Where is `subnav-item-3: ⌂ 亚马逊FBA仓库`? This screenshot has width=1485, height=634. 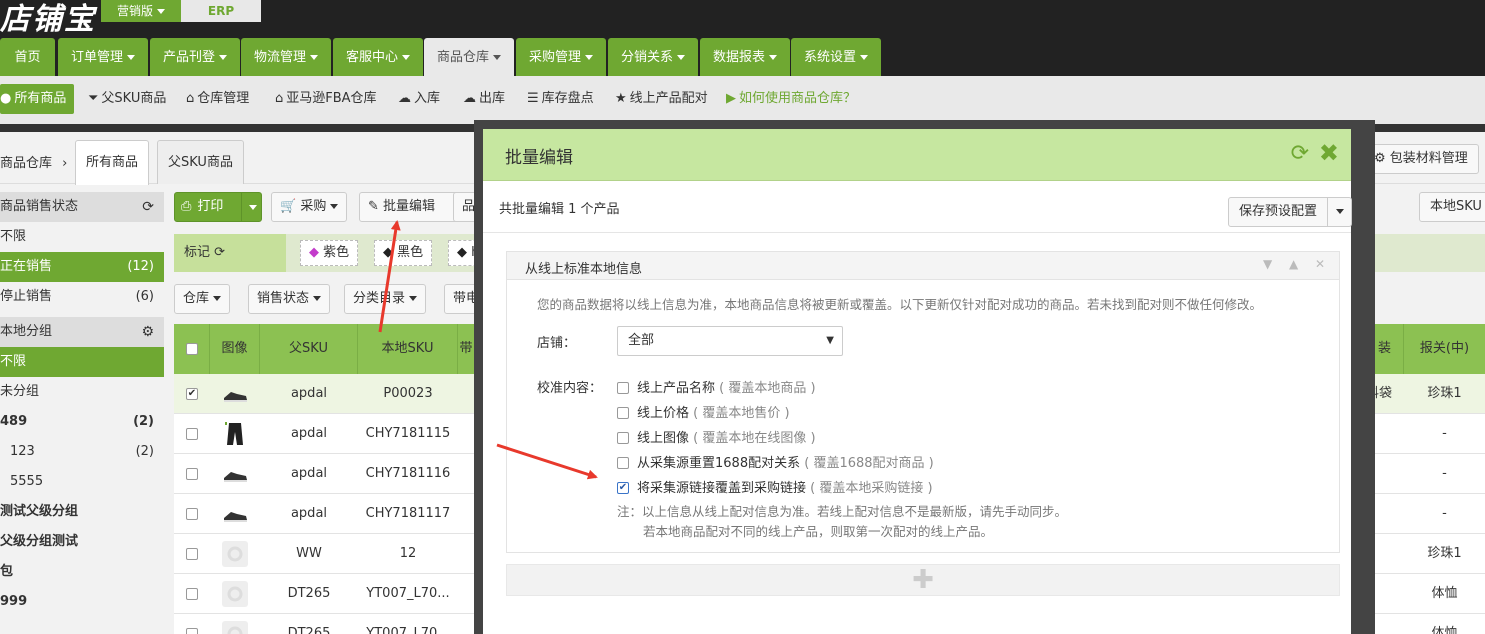
subnav-item-3: ⌂ 亚马逊FBA仓库 is located at coordinates (326, 99).